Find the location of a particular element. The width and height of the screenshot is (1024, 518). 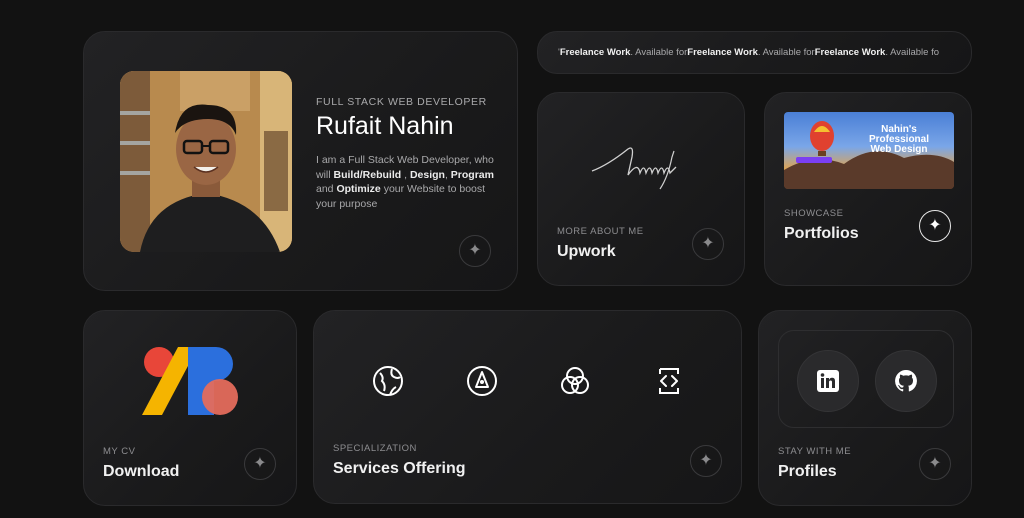

cv-title: Download is located at coordinates (141, 471).